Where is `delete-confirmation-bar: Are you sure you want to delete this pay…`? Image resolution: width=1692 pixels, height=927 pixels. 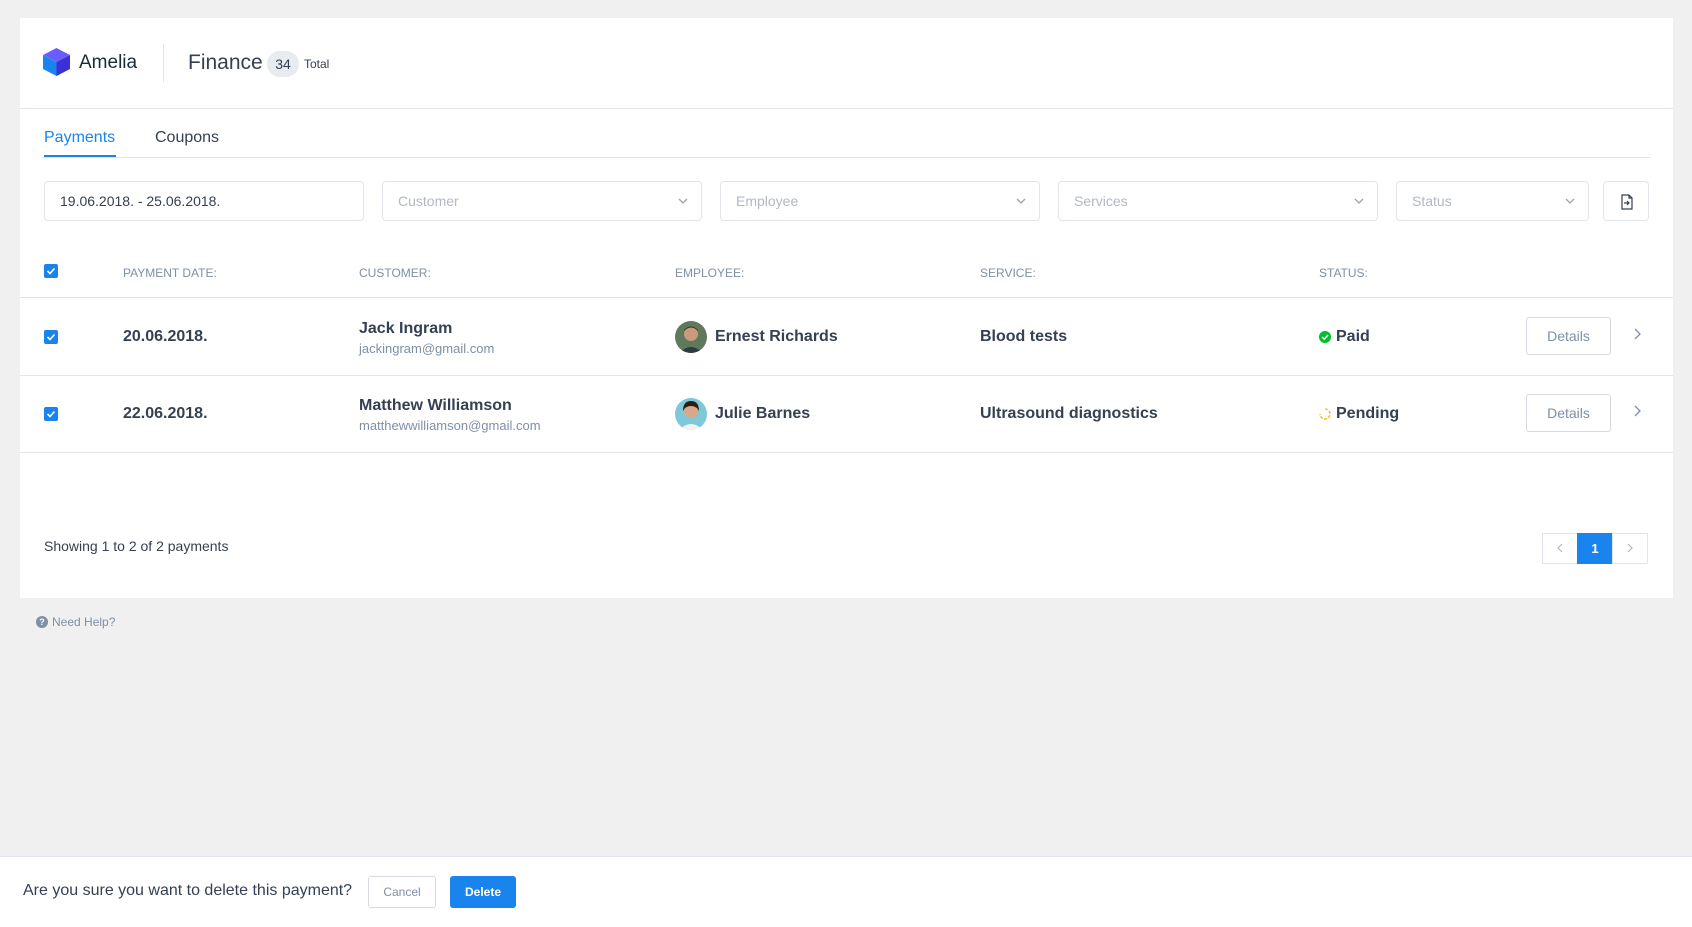
delete-confirmation-bar: Are you sure you want to delete this pay… is located at coordinates (846, 891).